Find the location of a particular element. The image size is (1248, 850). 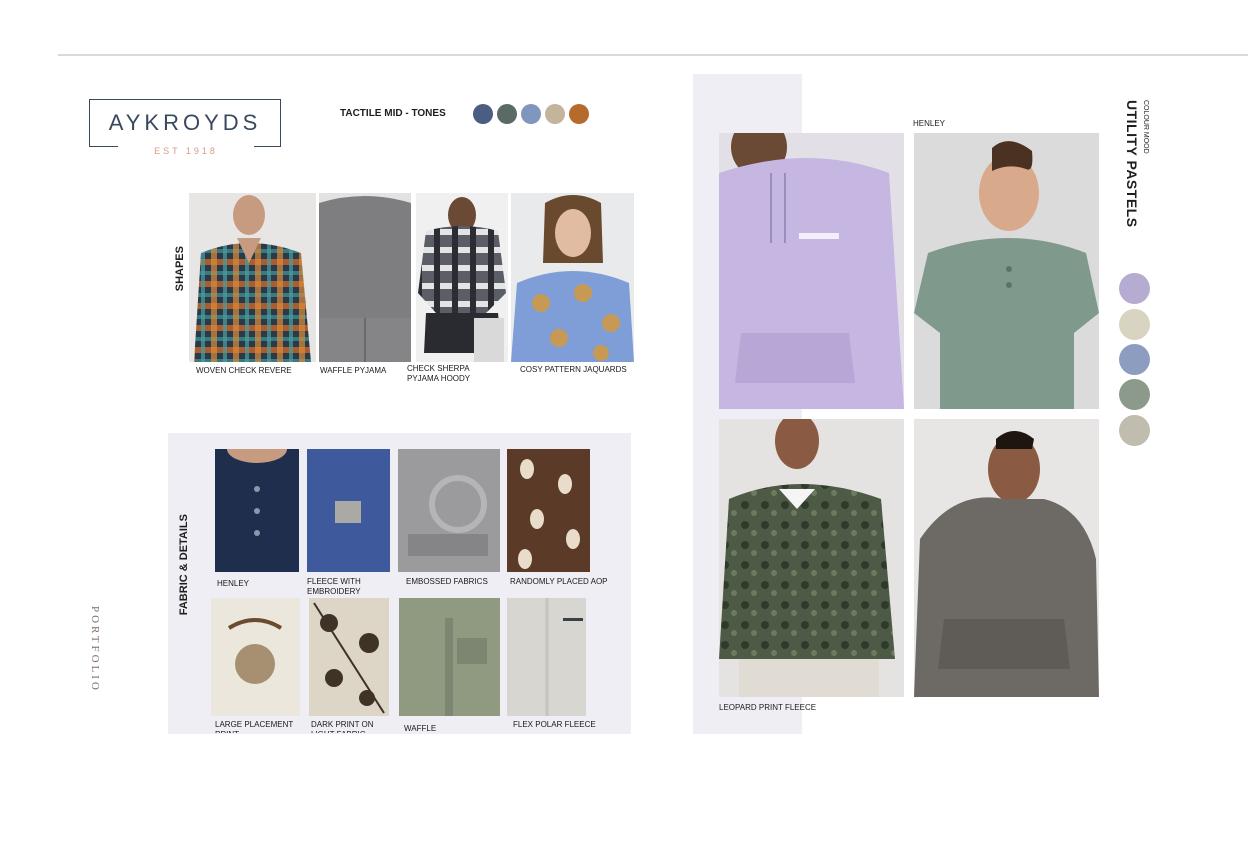

brand-name: AYKROYDS is located at coordinates (185, 122).